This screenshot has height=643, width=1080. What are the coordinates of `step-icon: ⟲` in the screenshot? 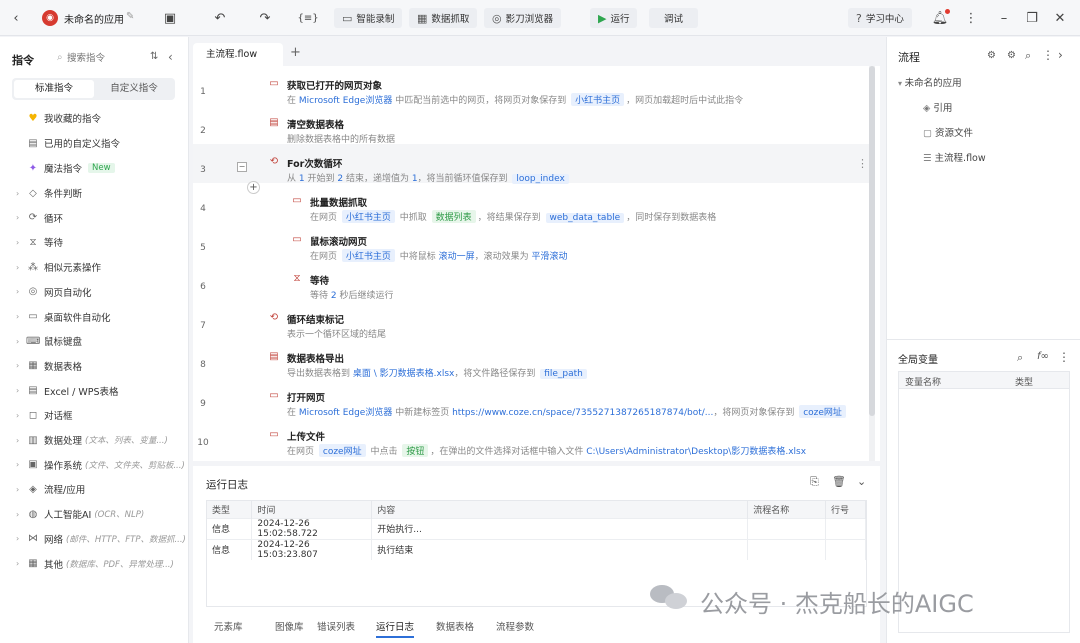 It's located at (274, 161).